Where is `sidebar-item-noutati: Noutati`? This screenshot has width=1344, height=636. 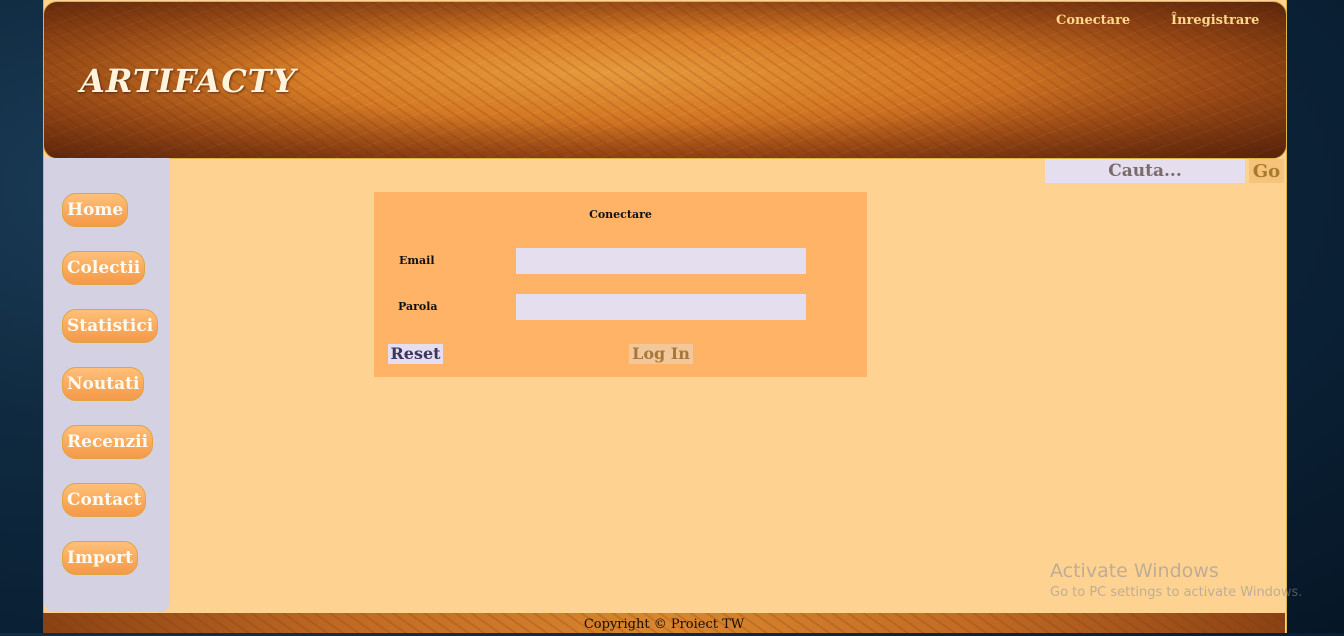 sidebar-item-noutati: Noutati is located at coordinates (103, 384).